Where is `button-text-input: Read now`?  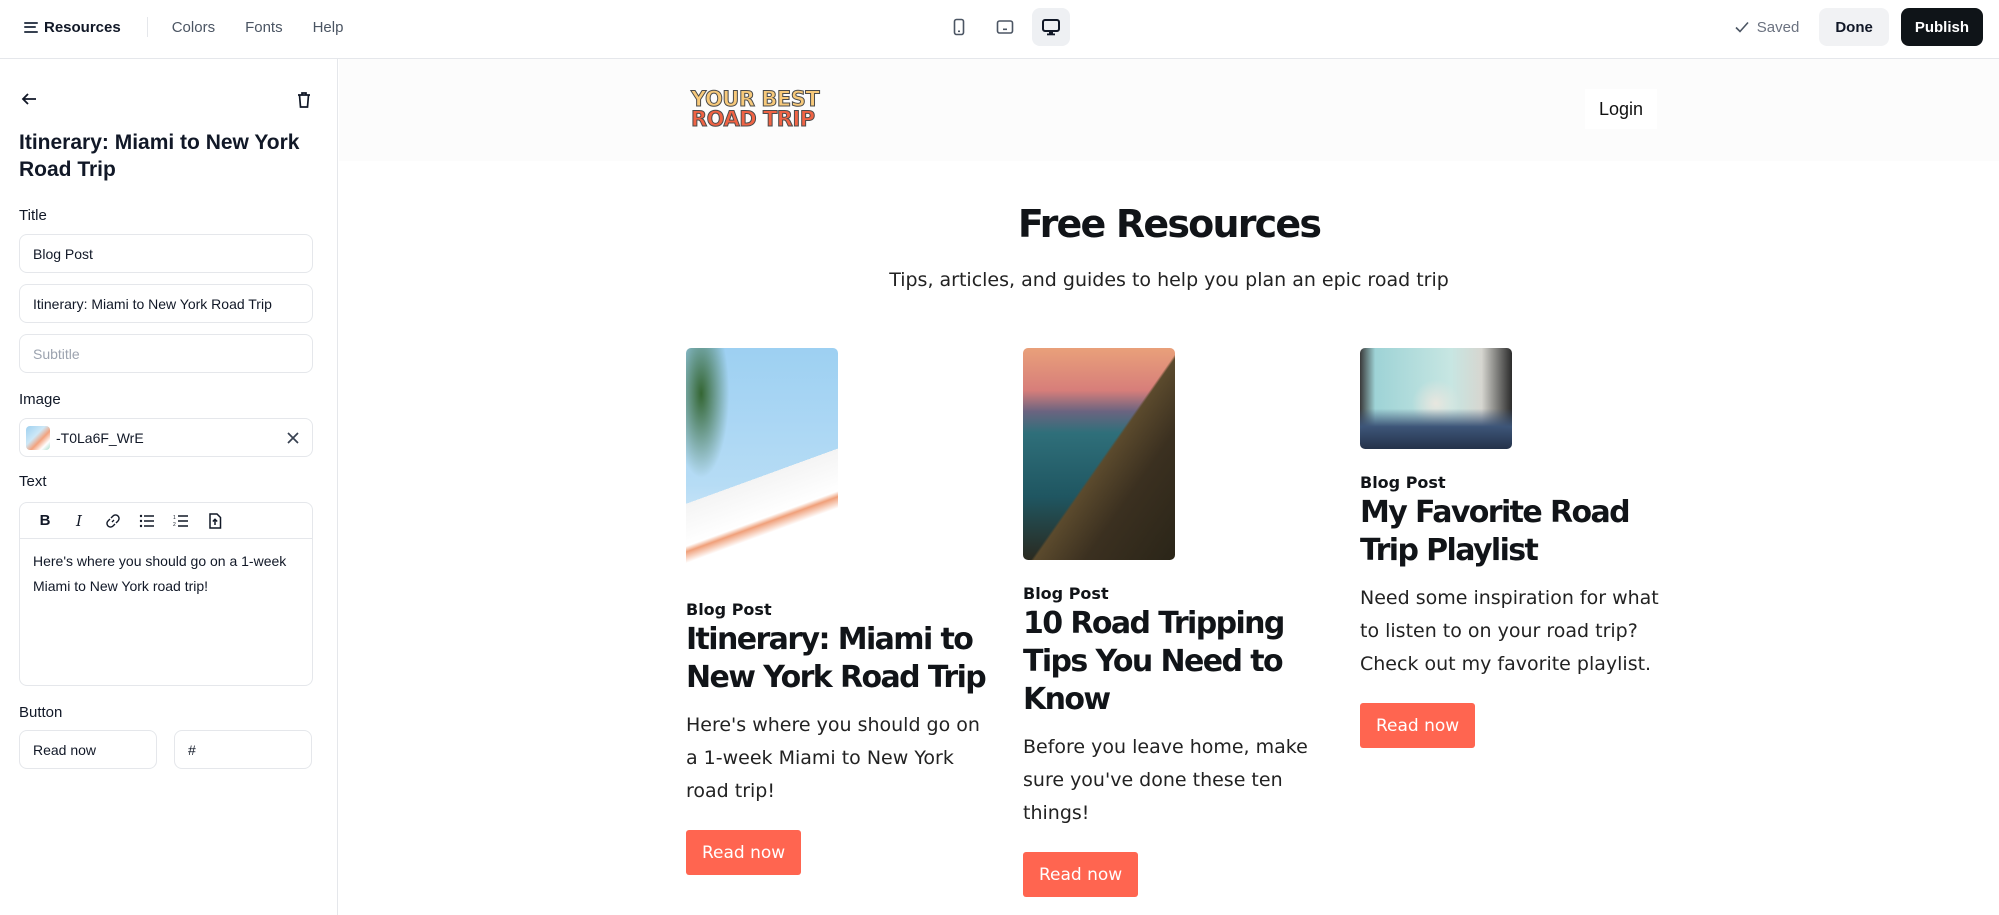 button-text-input: Read now is located at coordinates (88, 749).